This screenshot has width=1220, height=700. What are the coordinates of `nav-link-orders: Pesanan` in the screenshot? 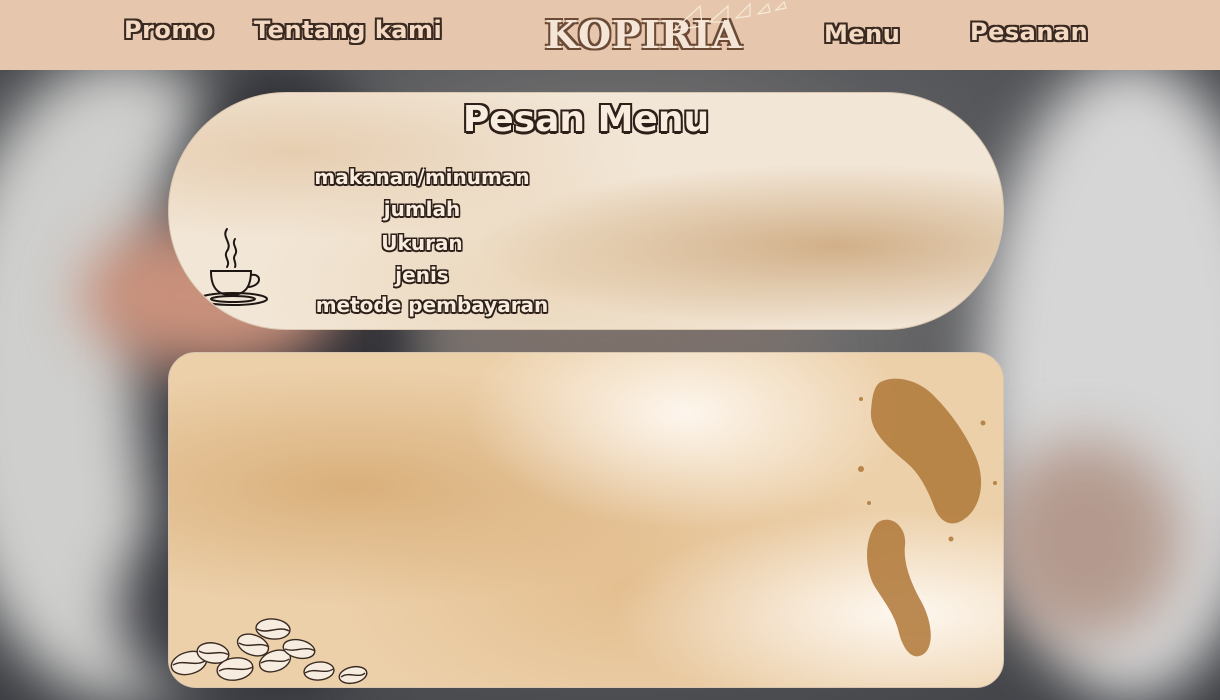 It's located at (1029, 32).